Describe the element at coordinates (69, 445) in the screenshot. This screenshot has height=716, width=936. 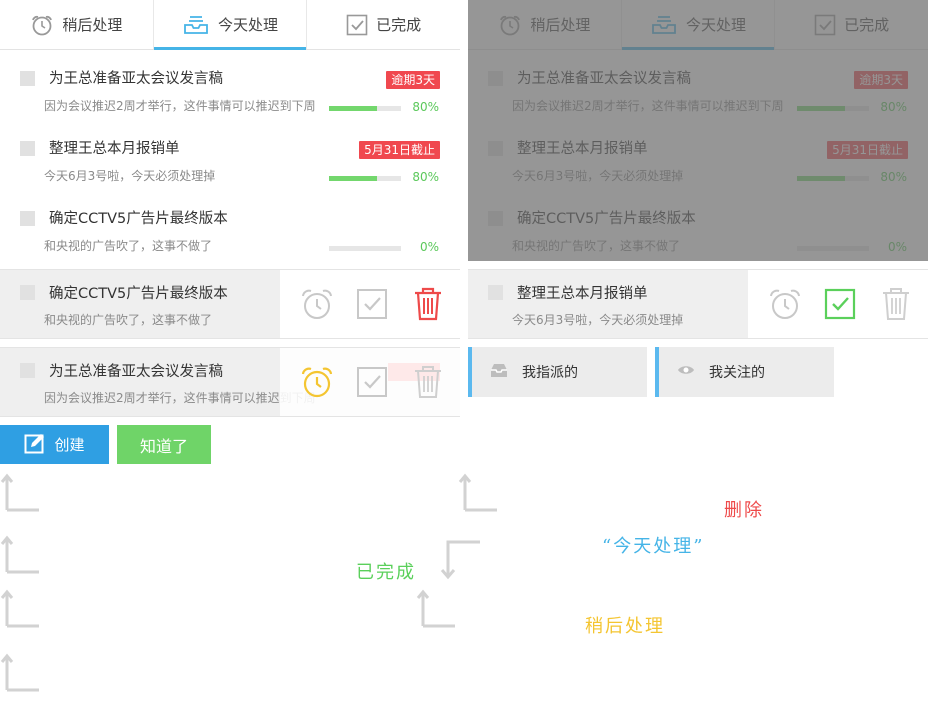
I see `create-label: 创建` at that location.